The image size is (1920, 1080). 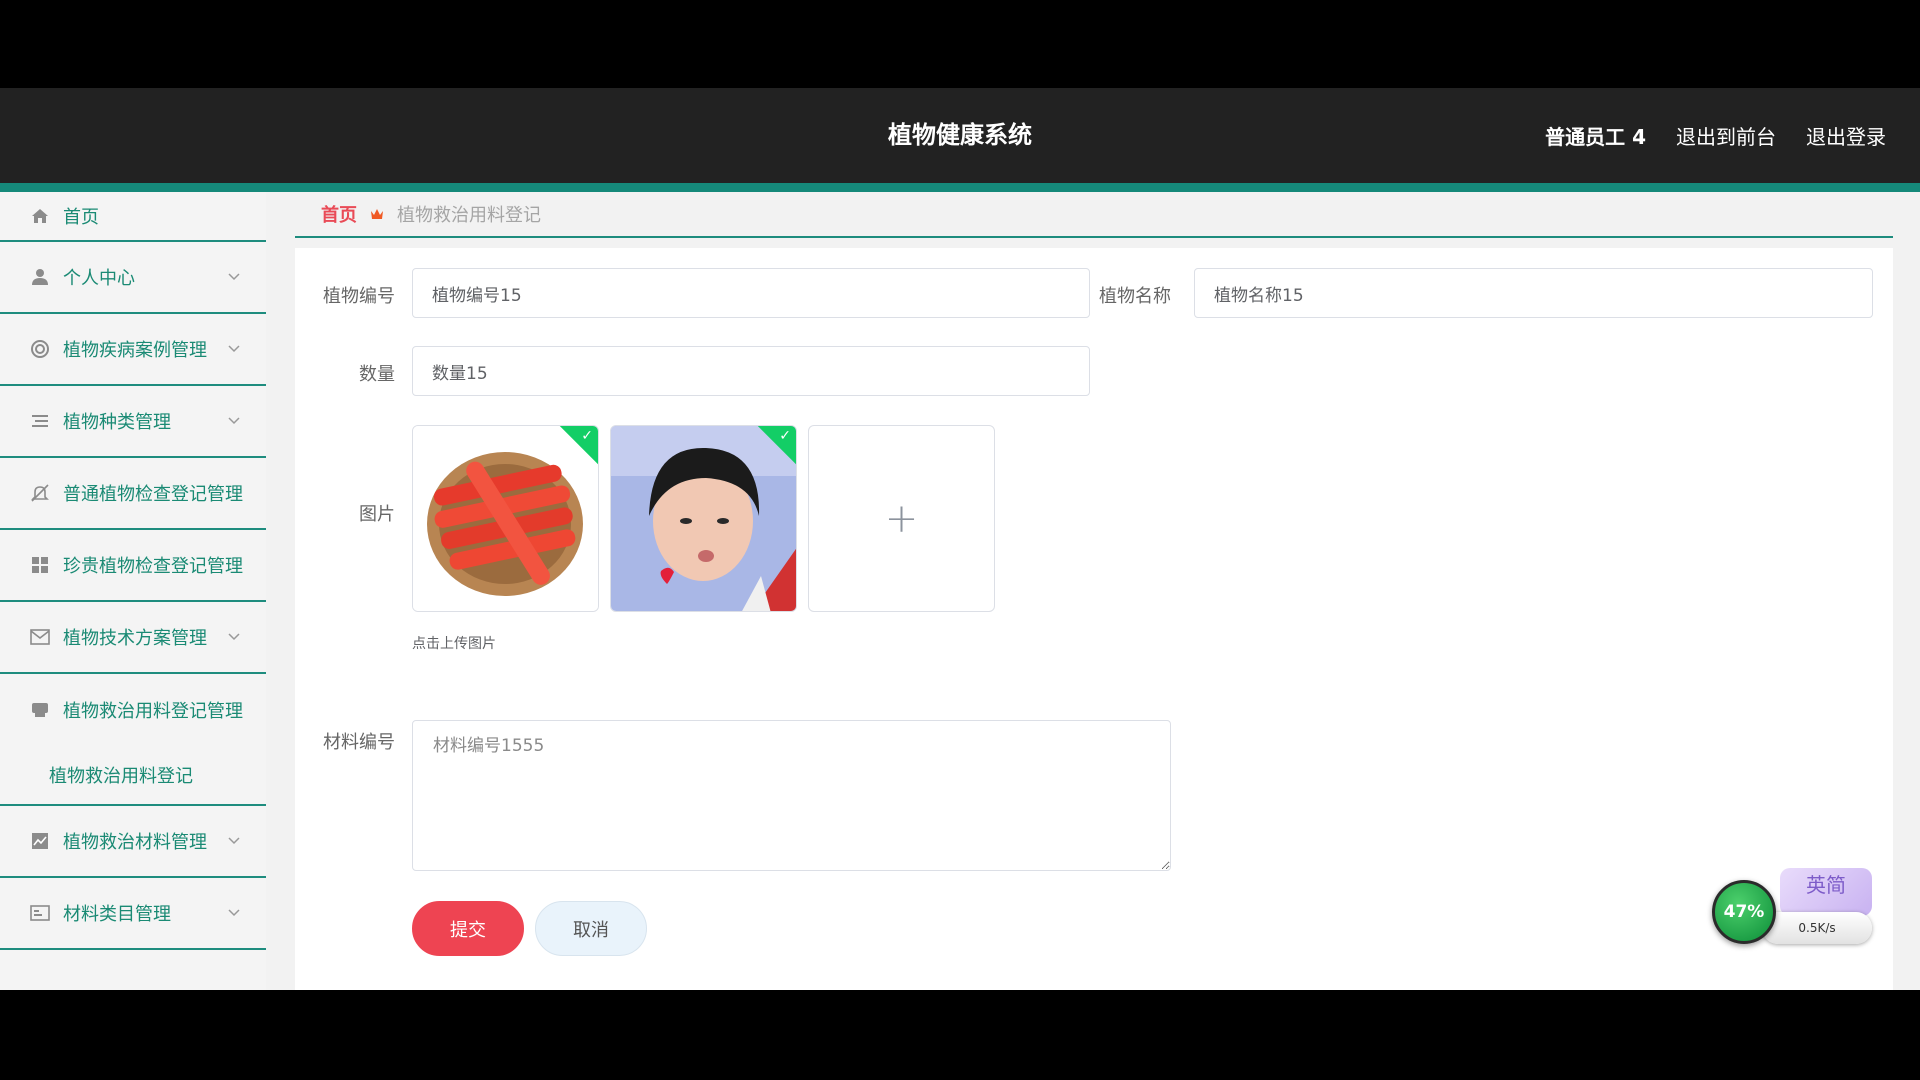 I want to click on home-icon, so click(x=40, y=216).